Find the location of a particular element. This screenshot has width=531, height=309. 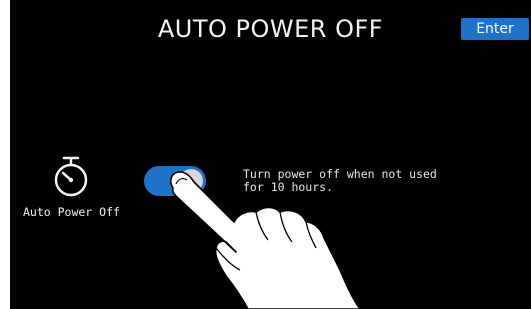

auto-power-off-toggle is located at coordinates (175, 181).